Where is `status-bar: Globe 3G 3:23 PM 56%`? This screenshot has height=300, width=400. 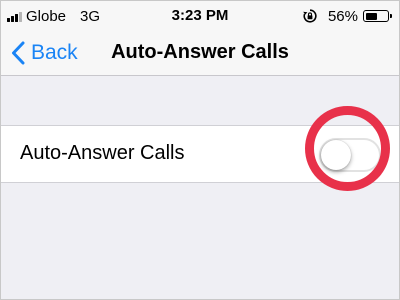
status-bar: Globe 3G 3:23 PM 56% is located at coordinates (200, 16).